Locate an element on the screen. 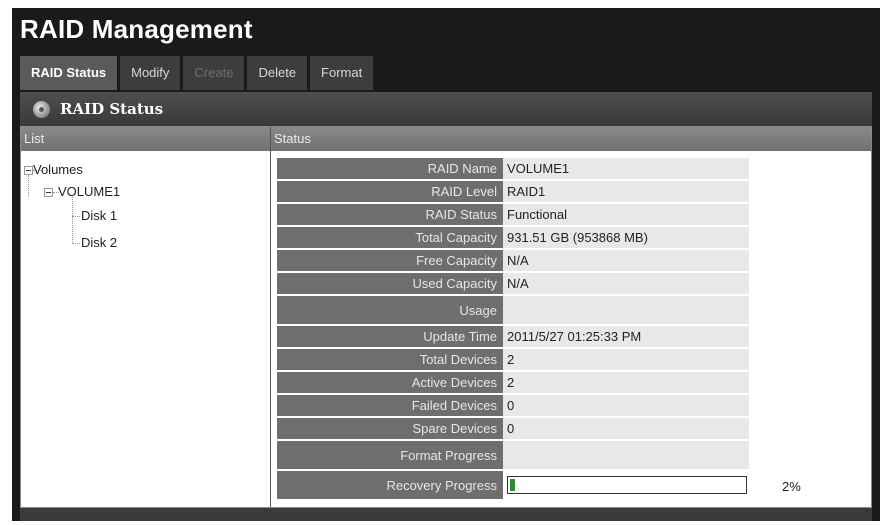 The width and height of the screenshot is (893, 525). recovery-progress-label: Recovery Progress is located at coordinates (390, 485).